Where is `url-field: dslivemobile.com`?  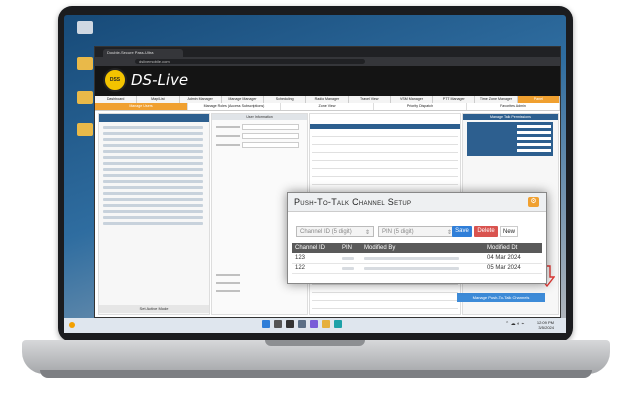
url-field: dslivemobile.com is located at coordinates (250, 61).